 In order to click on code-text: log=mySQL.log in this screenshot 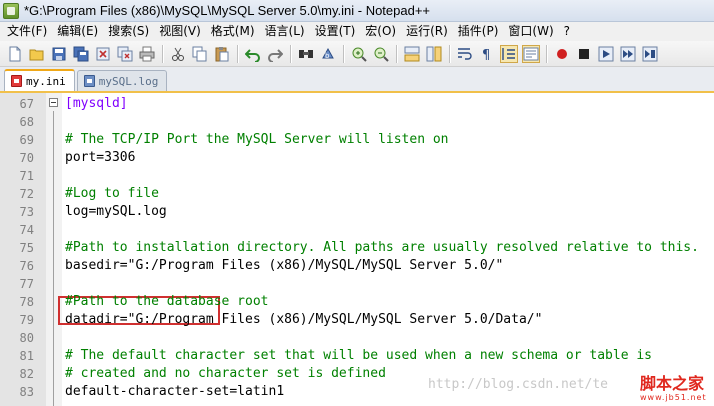, I will do `click(116, 211)`.